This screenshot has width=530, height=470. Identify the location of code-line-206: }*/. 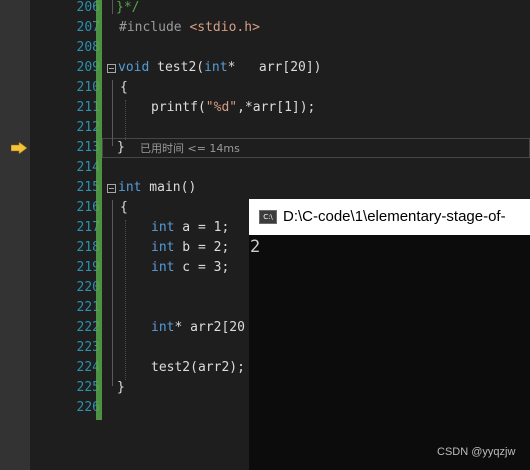
(127, 9).